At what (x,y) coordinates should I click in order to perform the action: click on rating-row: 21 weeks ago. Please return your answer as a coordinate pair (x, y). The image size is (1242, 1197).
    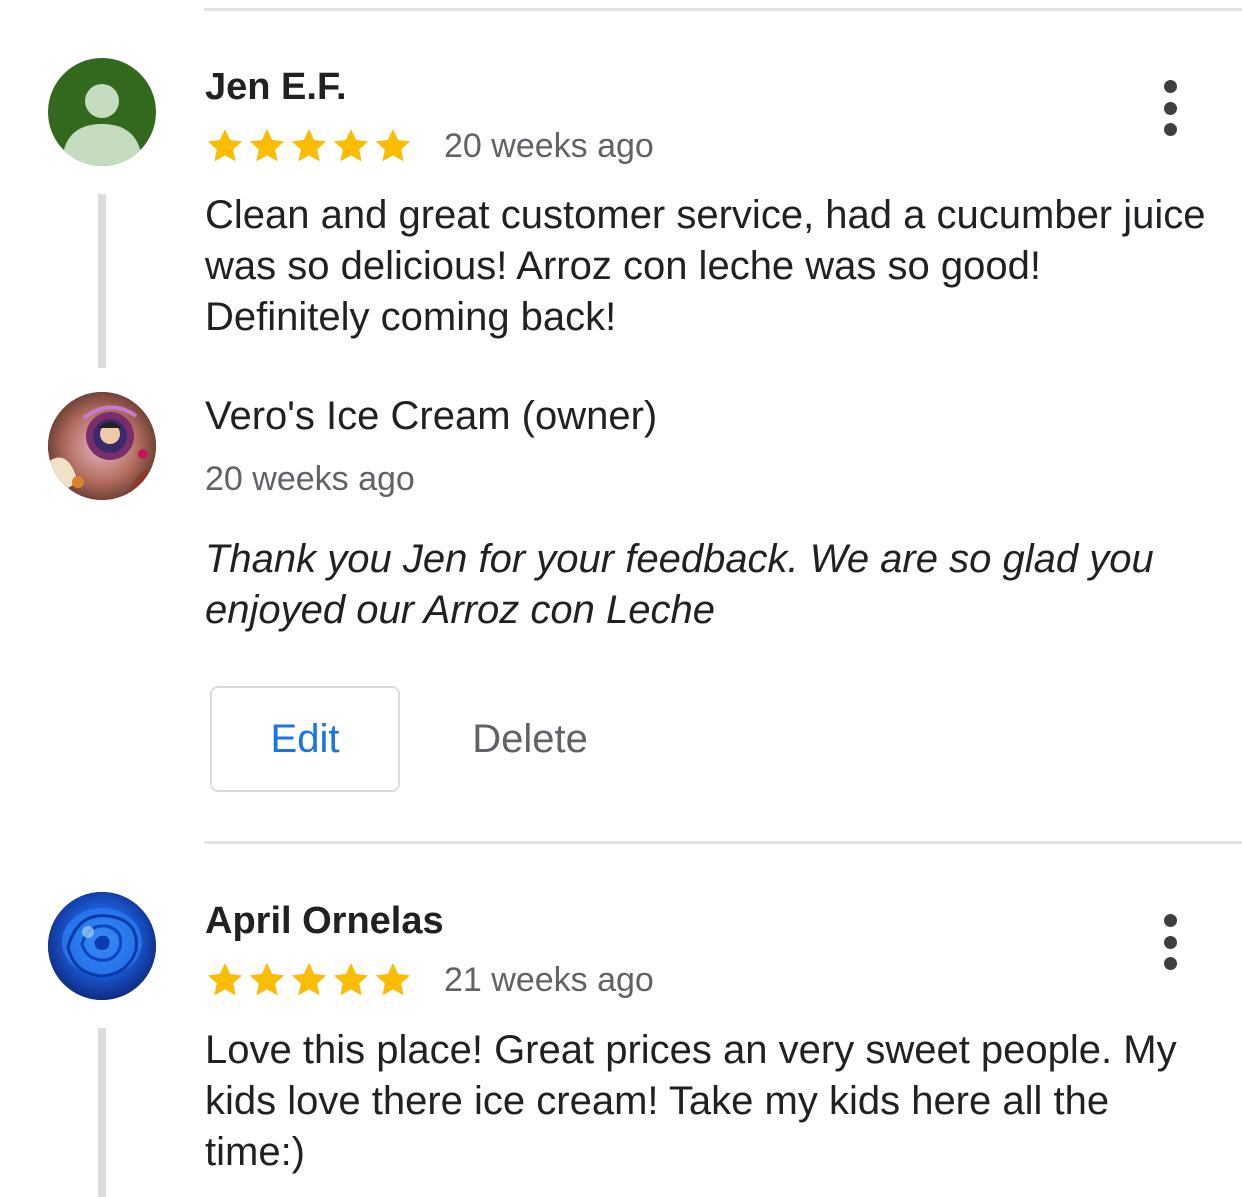
    Looking at the image, I should click on (429, 980).